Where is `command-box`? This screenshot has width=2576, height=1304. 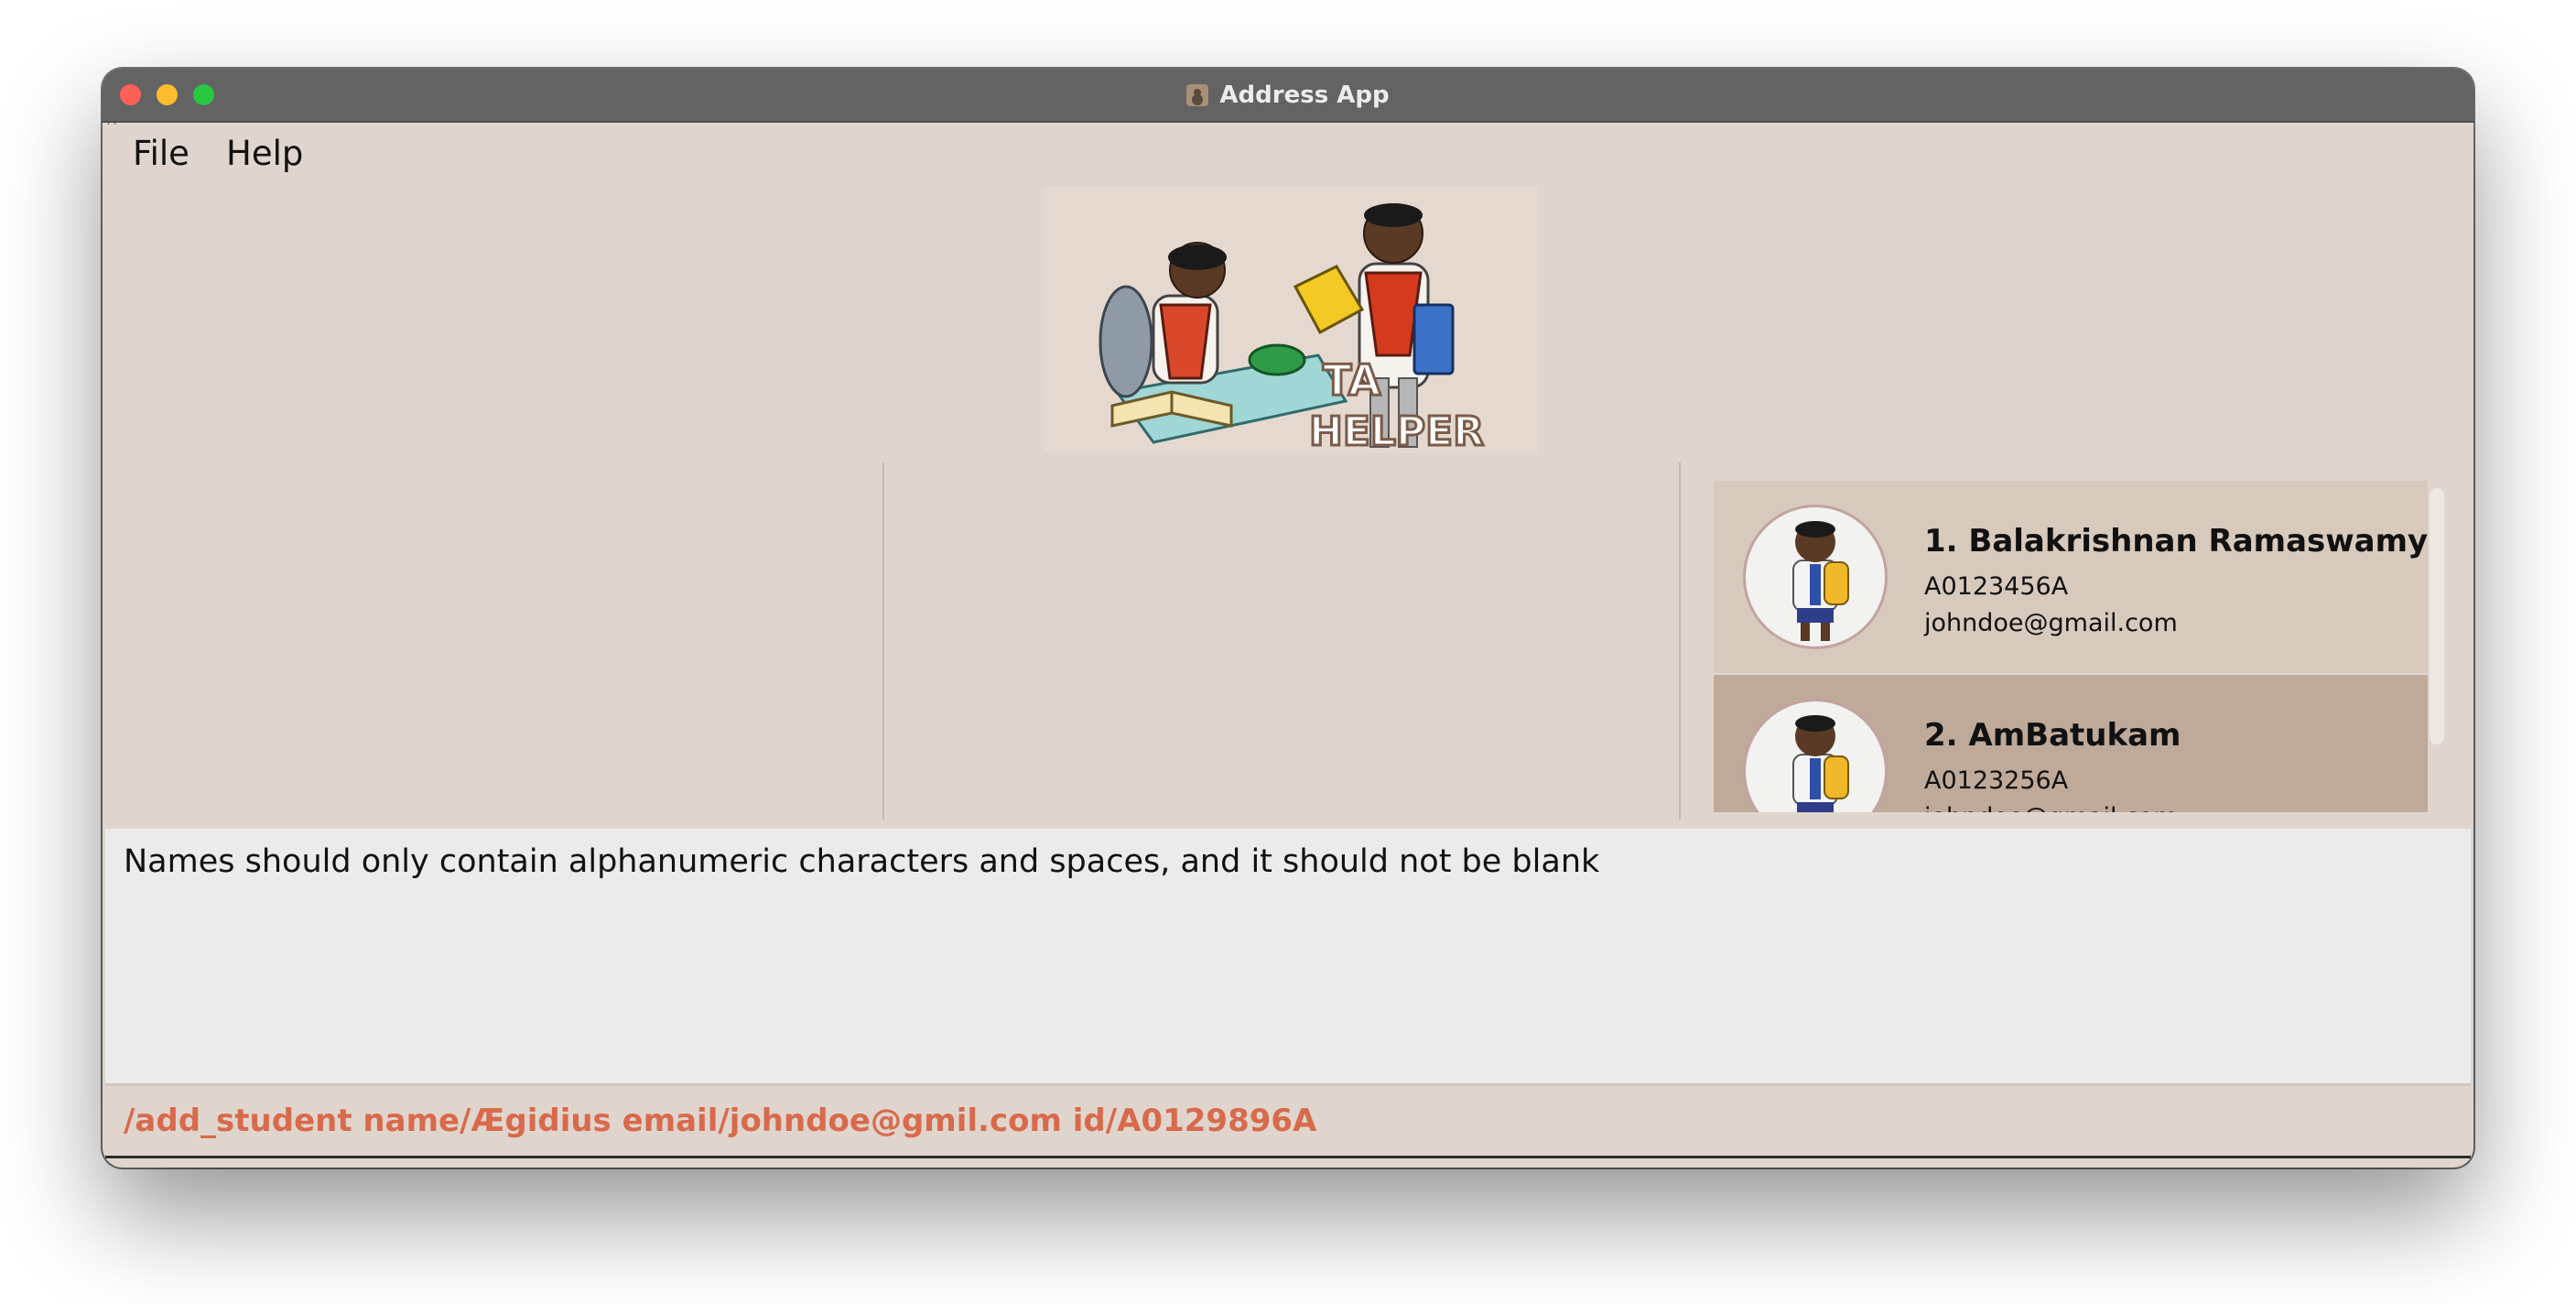 command-box is located at coordinates (1288, 1120).